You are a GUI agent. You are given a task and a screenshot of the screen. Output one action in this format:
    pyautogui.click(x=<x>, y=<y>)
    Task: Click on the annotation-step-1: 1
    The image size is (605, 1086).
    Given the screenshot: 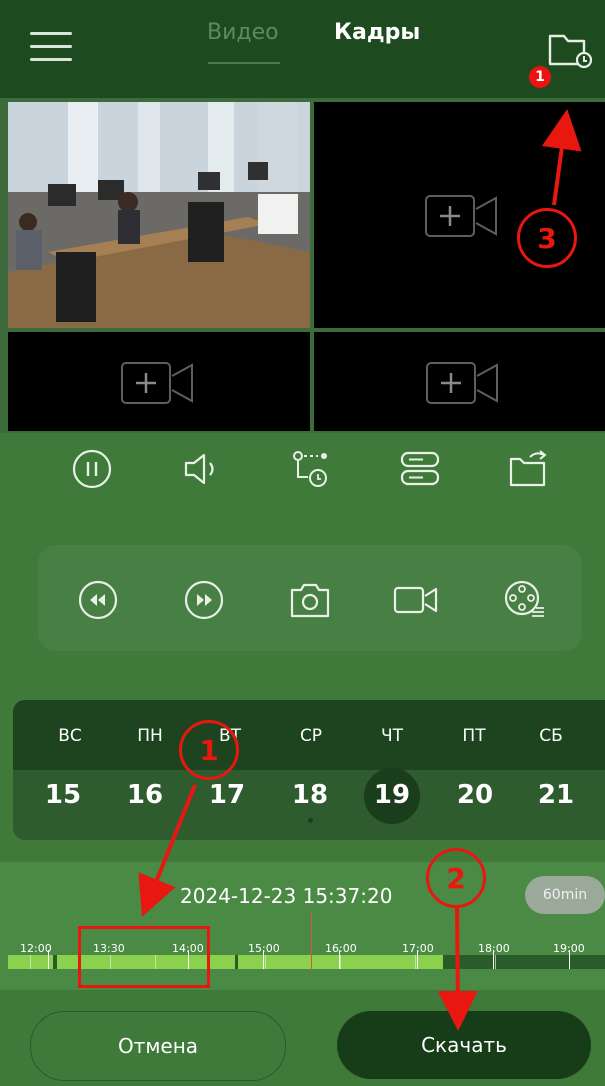 What is the action you would take?
    pyautogui.click(x=209, y=750)
    